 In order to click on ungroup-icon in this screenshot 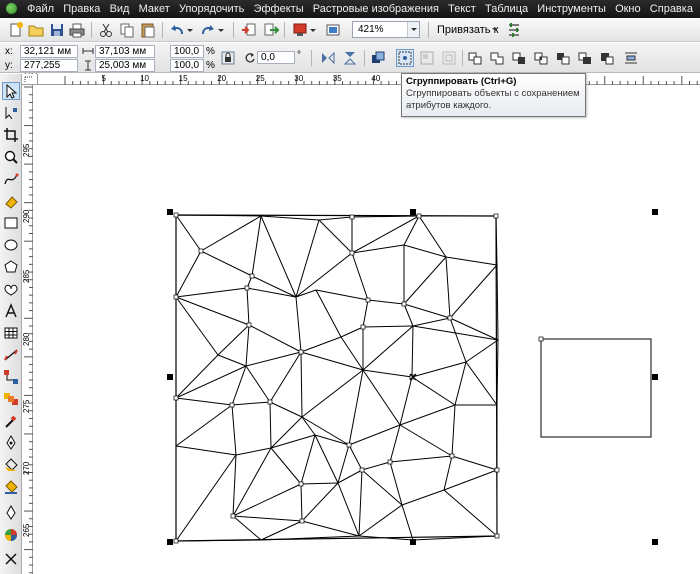, I will do `click(427, 58)`.